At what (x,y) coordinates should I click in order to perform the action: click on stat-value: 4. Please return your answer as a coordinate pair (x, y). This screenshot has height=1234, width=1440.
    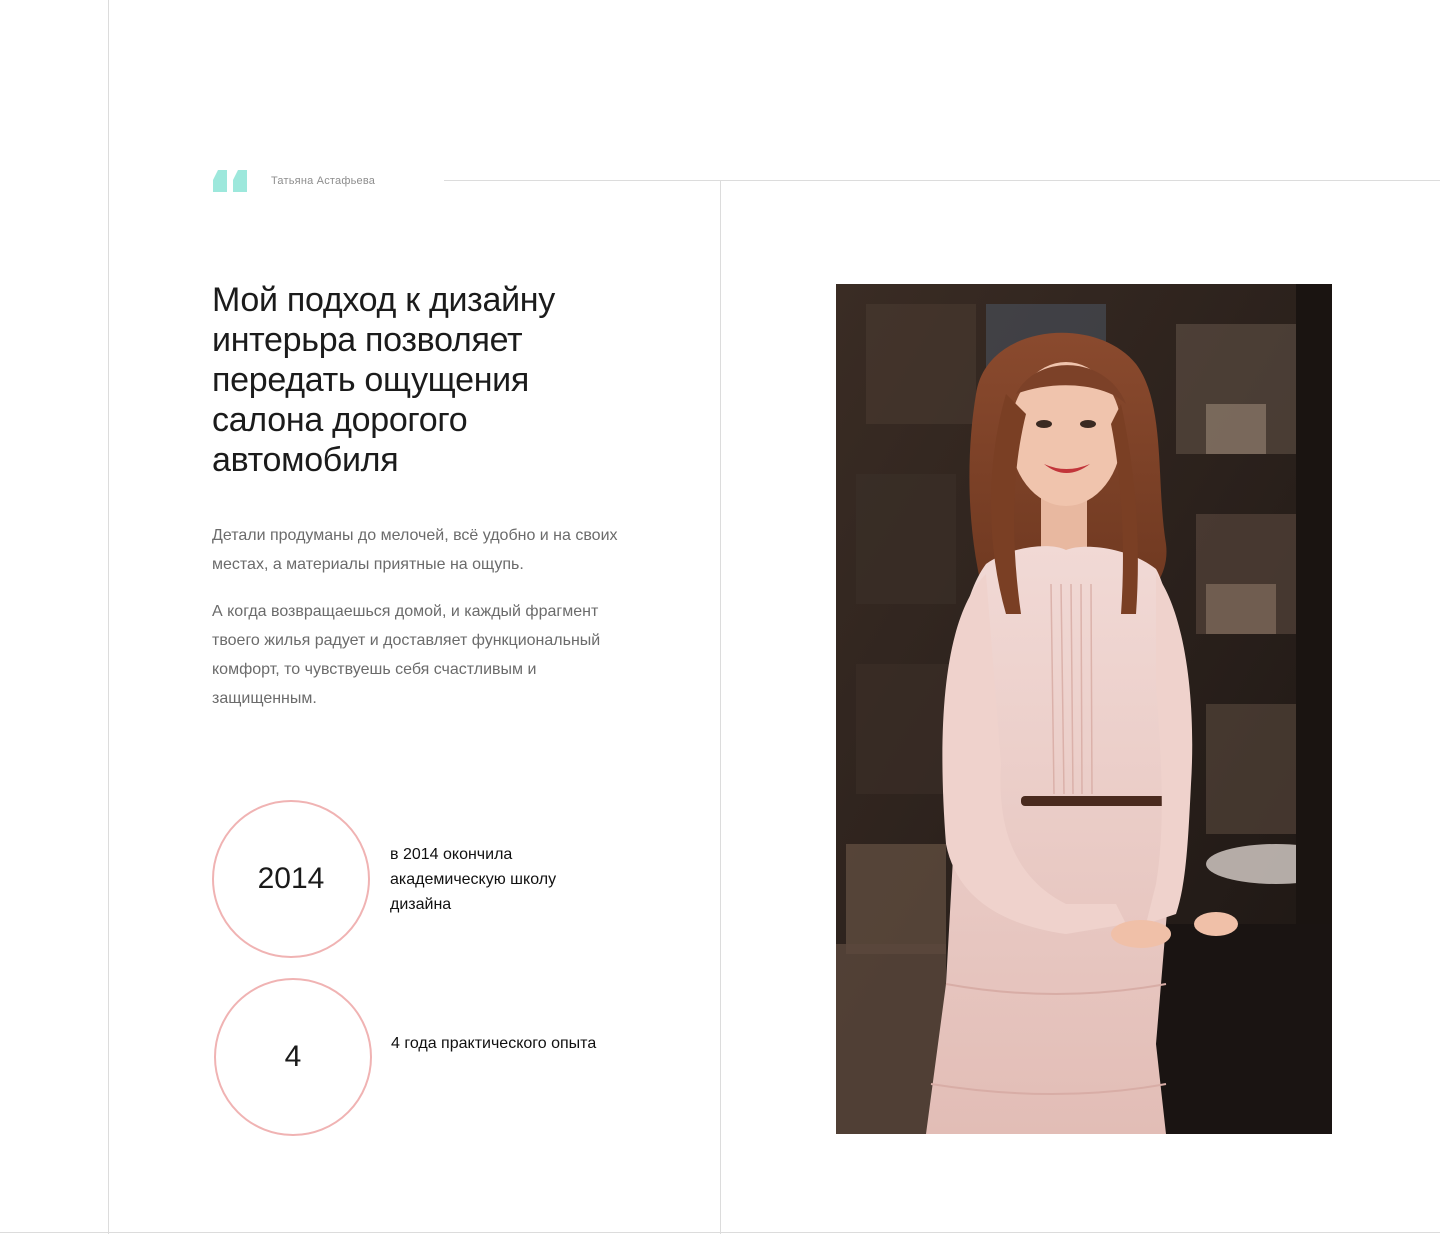
    Looking at the image, I should click on (293, 1056).